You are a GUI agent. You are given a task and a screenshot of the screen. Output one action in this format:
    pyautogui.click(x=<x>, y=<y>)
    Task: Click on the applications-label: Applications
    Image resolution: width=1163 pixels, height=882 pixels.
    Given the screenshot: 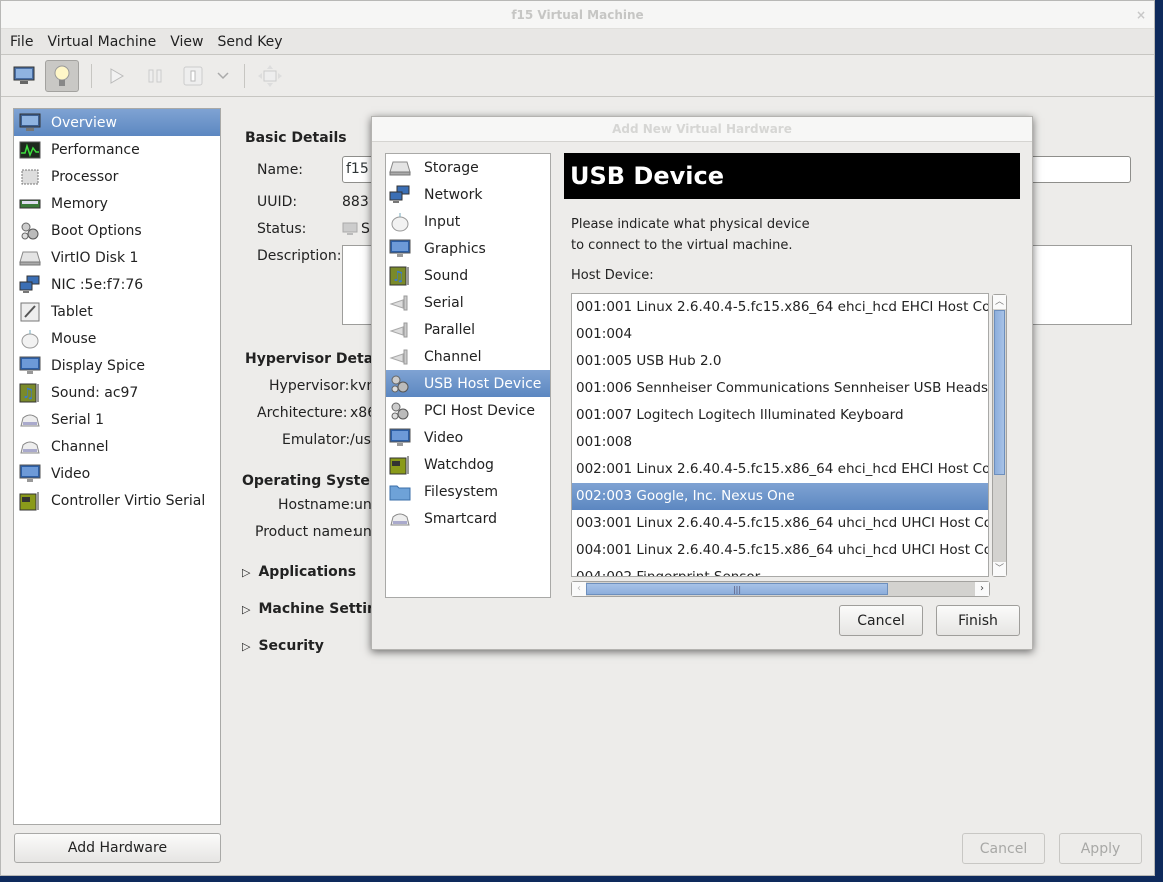 What is the action you would take?
    pyautogui.click(x=307, y=572)
    